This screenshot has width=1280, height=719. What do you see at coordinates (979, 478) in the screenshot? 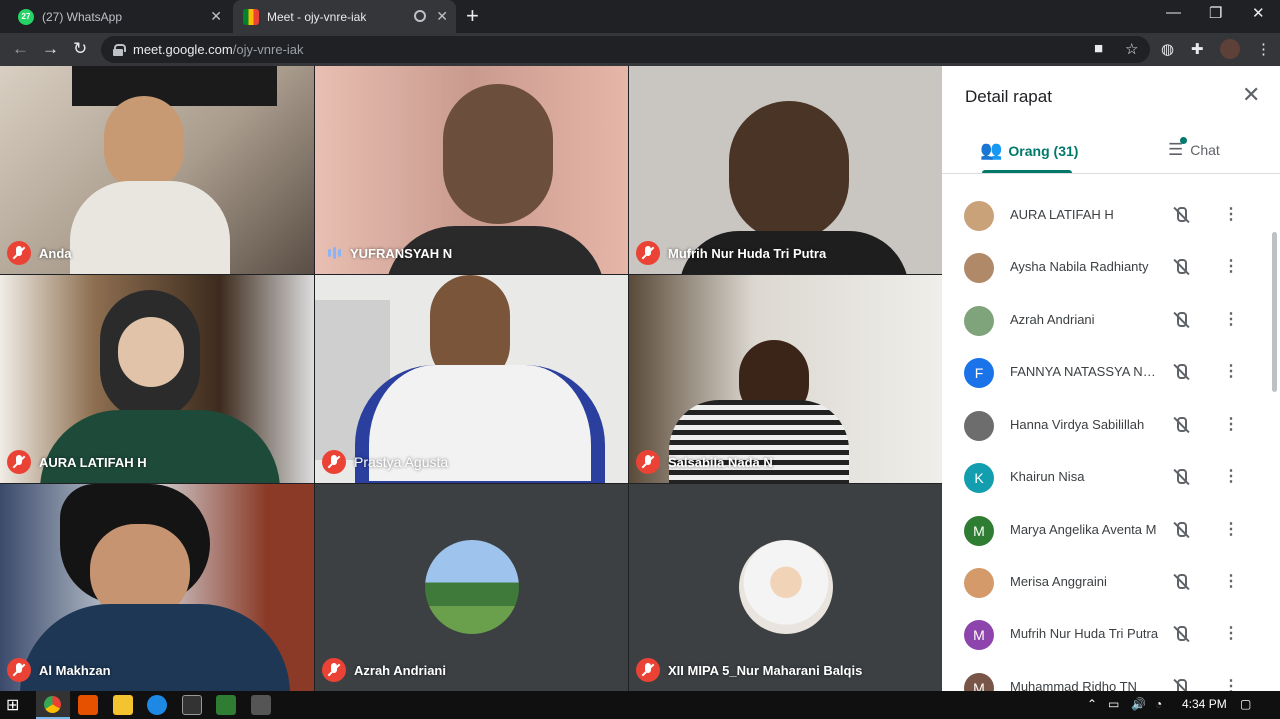
I see `avatar: K` at bounding box center [979, 478].